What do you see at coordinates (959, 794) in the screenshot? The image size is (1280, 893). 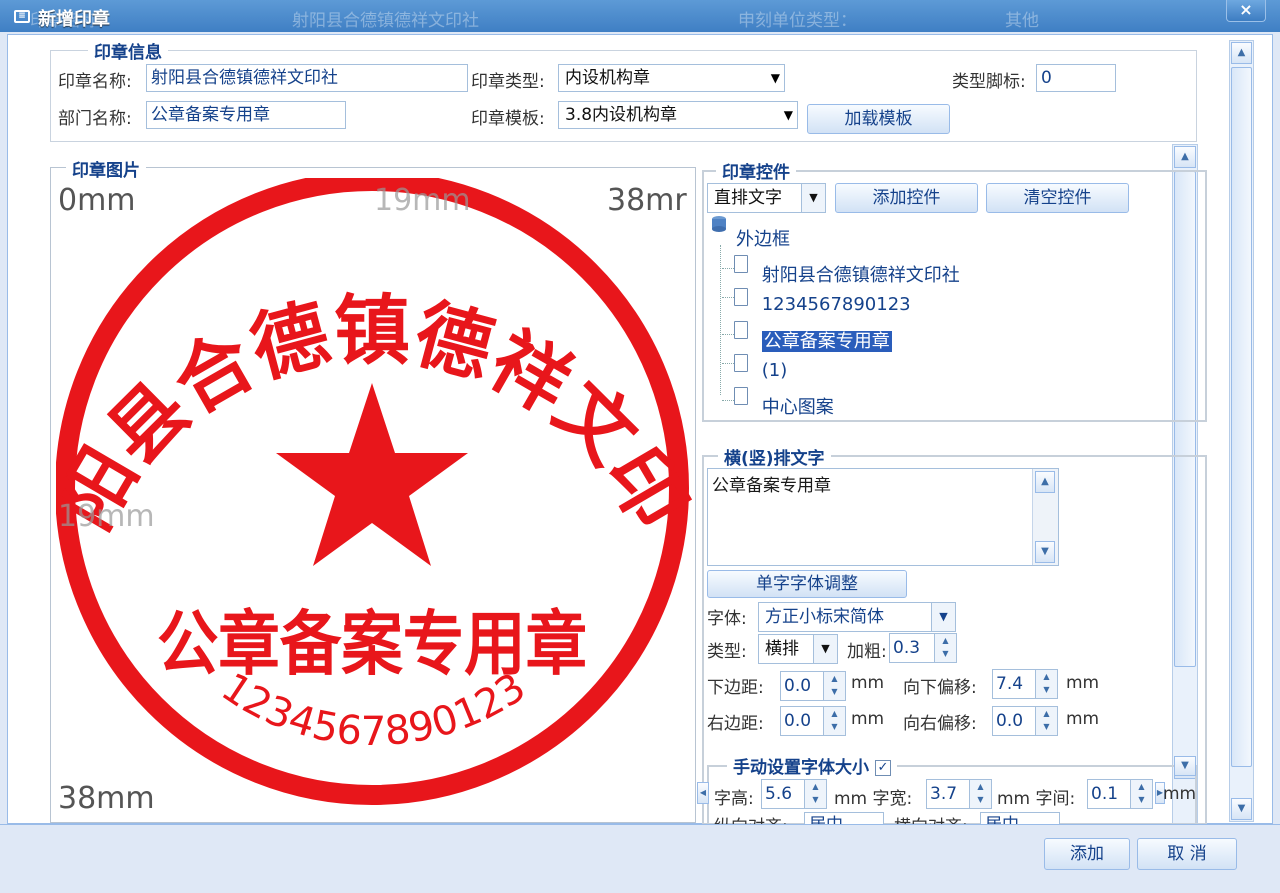 I see `char-width-spinner: 3.7 ▲ ▼` at bounding box center [959, 794].